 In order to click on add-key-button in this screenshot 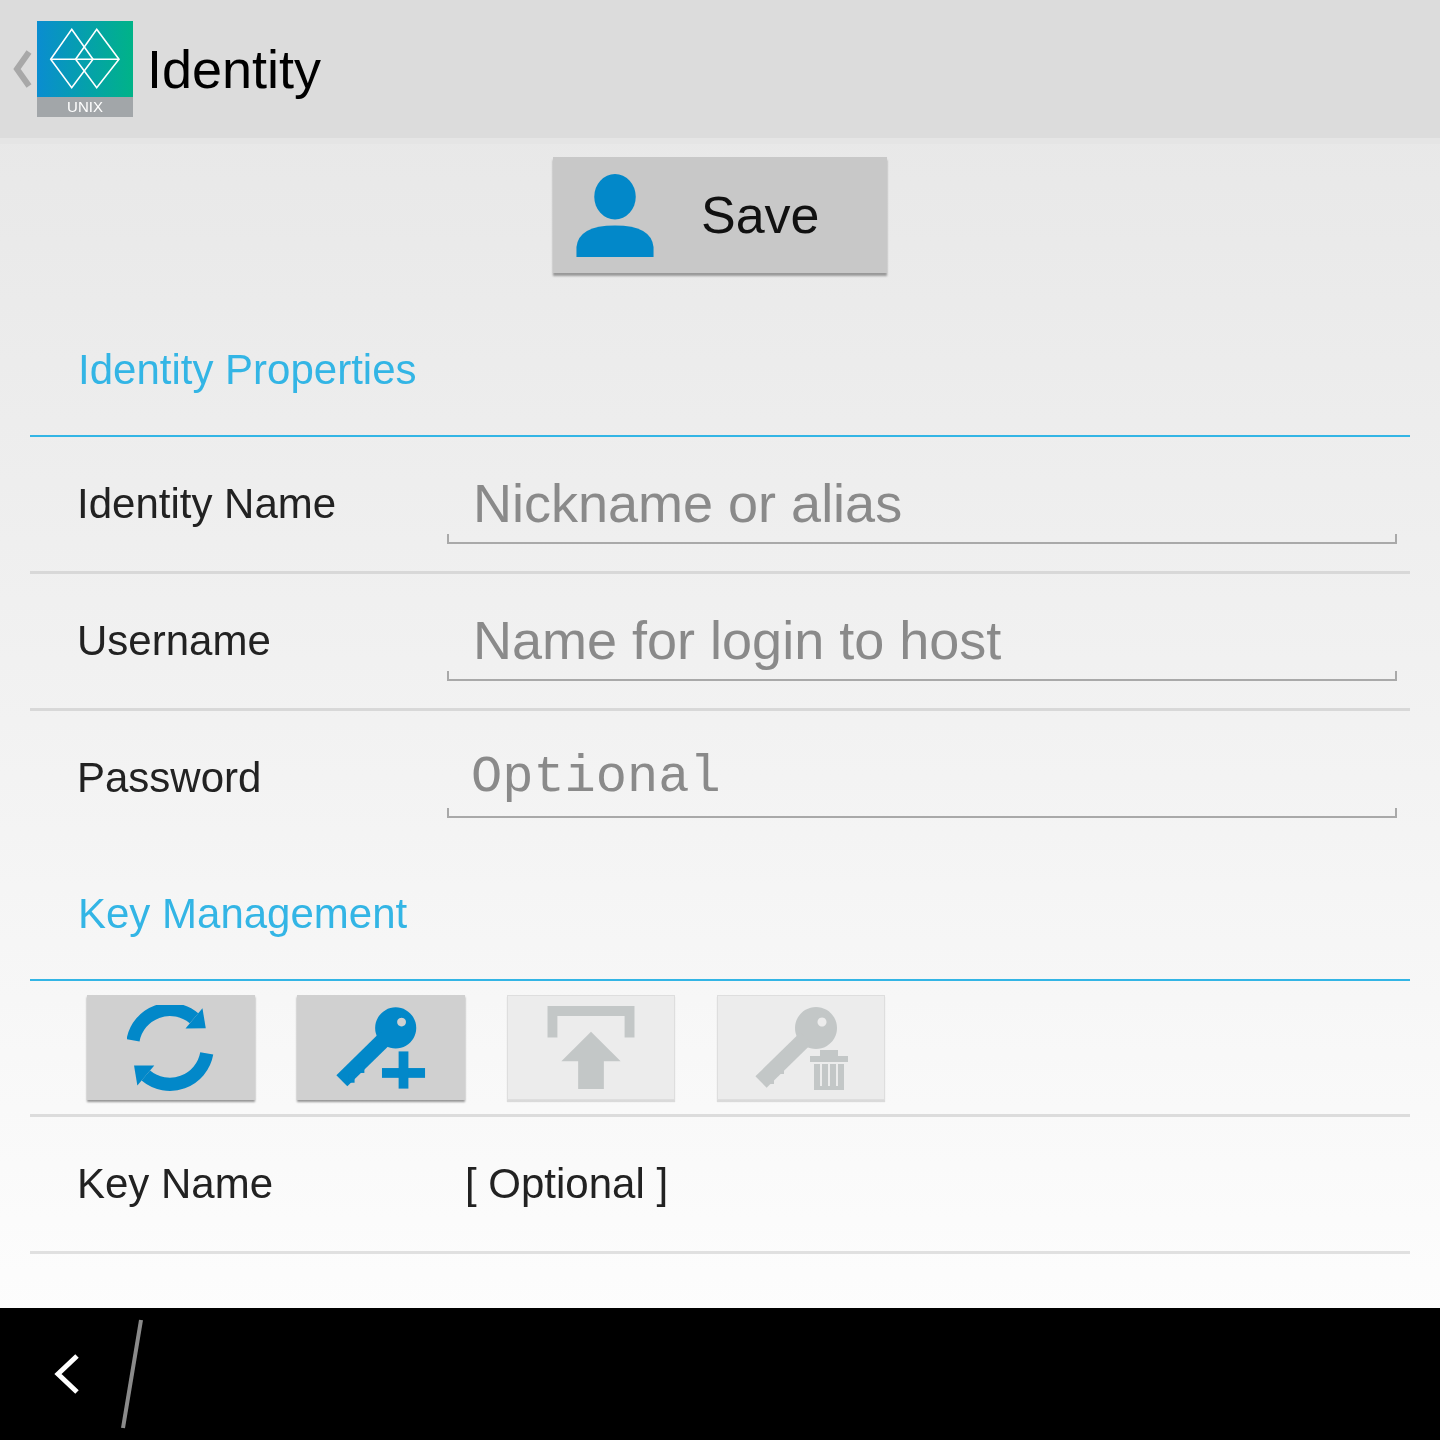, I will do `click(381, 1047)`.